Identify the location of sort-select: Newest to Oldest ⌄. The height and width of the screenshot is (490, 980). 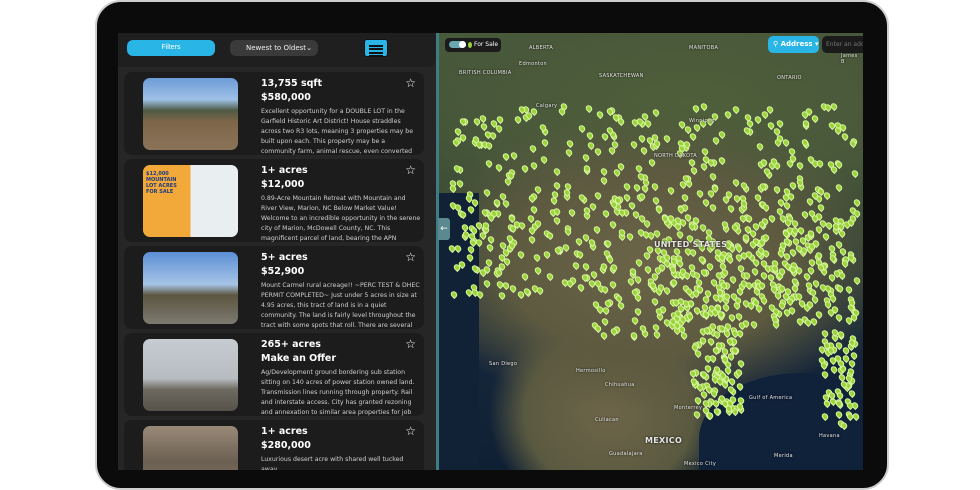
(274, 48).